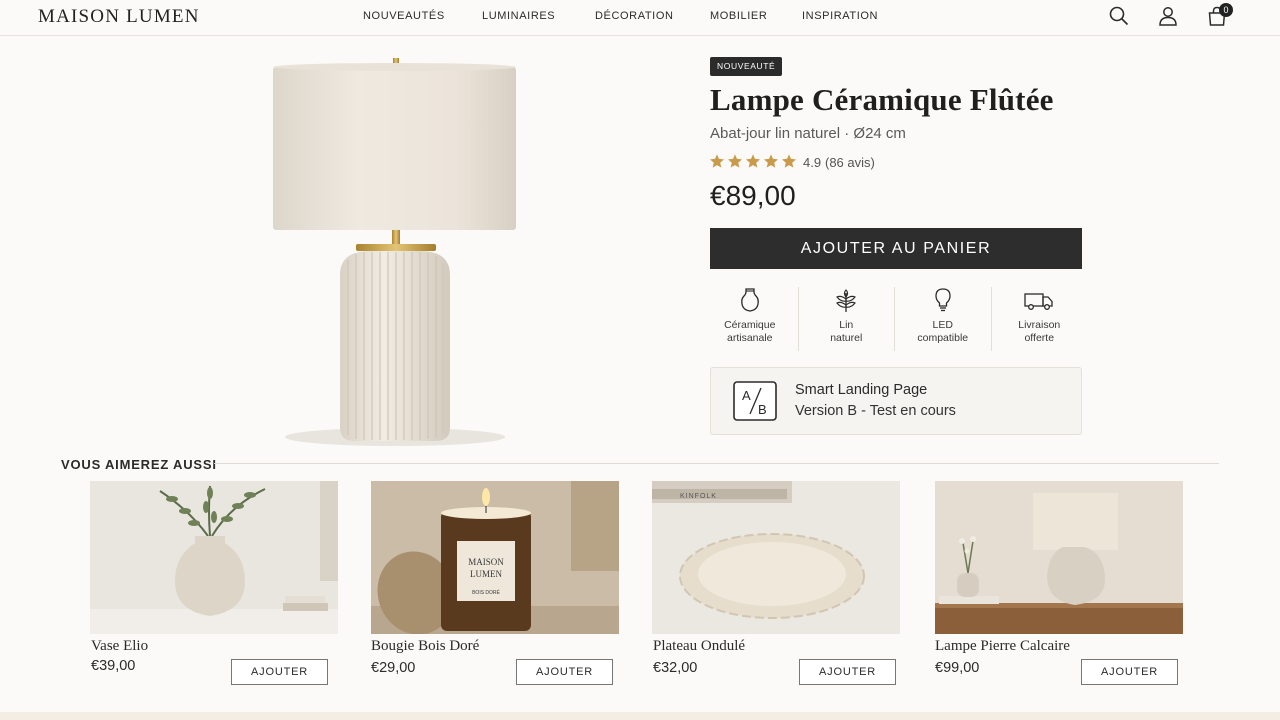 The image size is (1280, 720). I want to click on candle-label-line1: MAISON, so click(486, 562).